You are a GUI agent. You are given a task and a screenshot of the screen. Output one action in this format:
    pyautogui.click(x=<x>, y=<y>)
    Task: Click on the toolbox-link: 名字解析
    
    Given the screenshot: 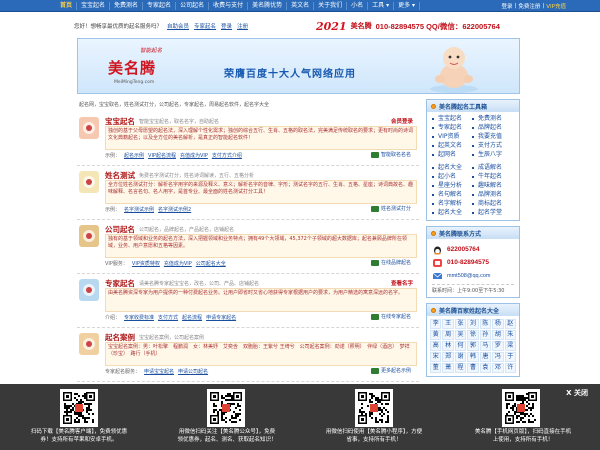 What is the action you would take?
    pyautogui.click(x=453, y=204)
    